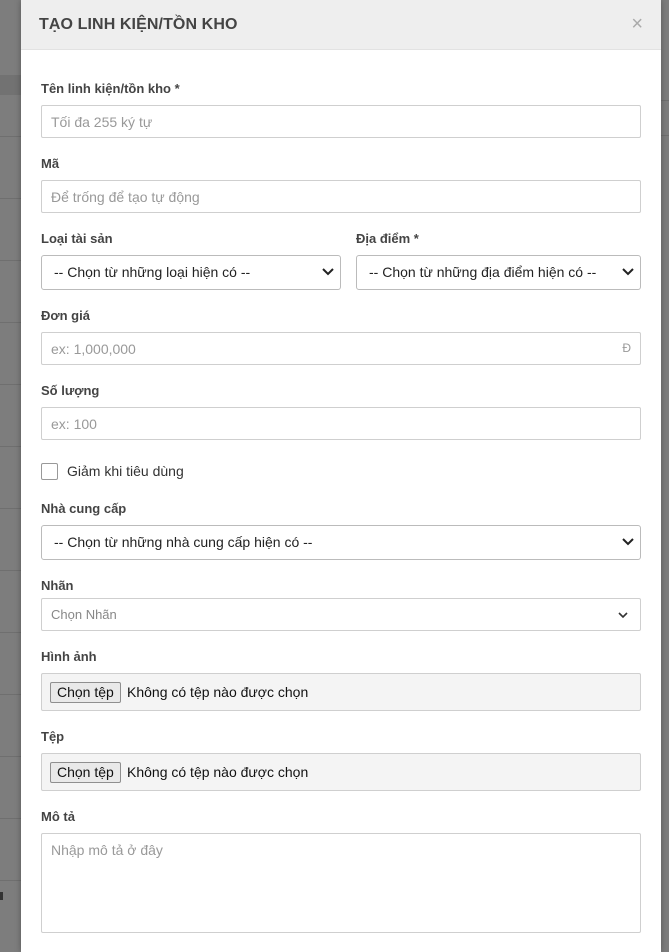  Describe the element at coordinates (84, 614) in the screenshot. I see `tags-placeholder: Chọn Nhãn` at that location.